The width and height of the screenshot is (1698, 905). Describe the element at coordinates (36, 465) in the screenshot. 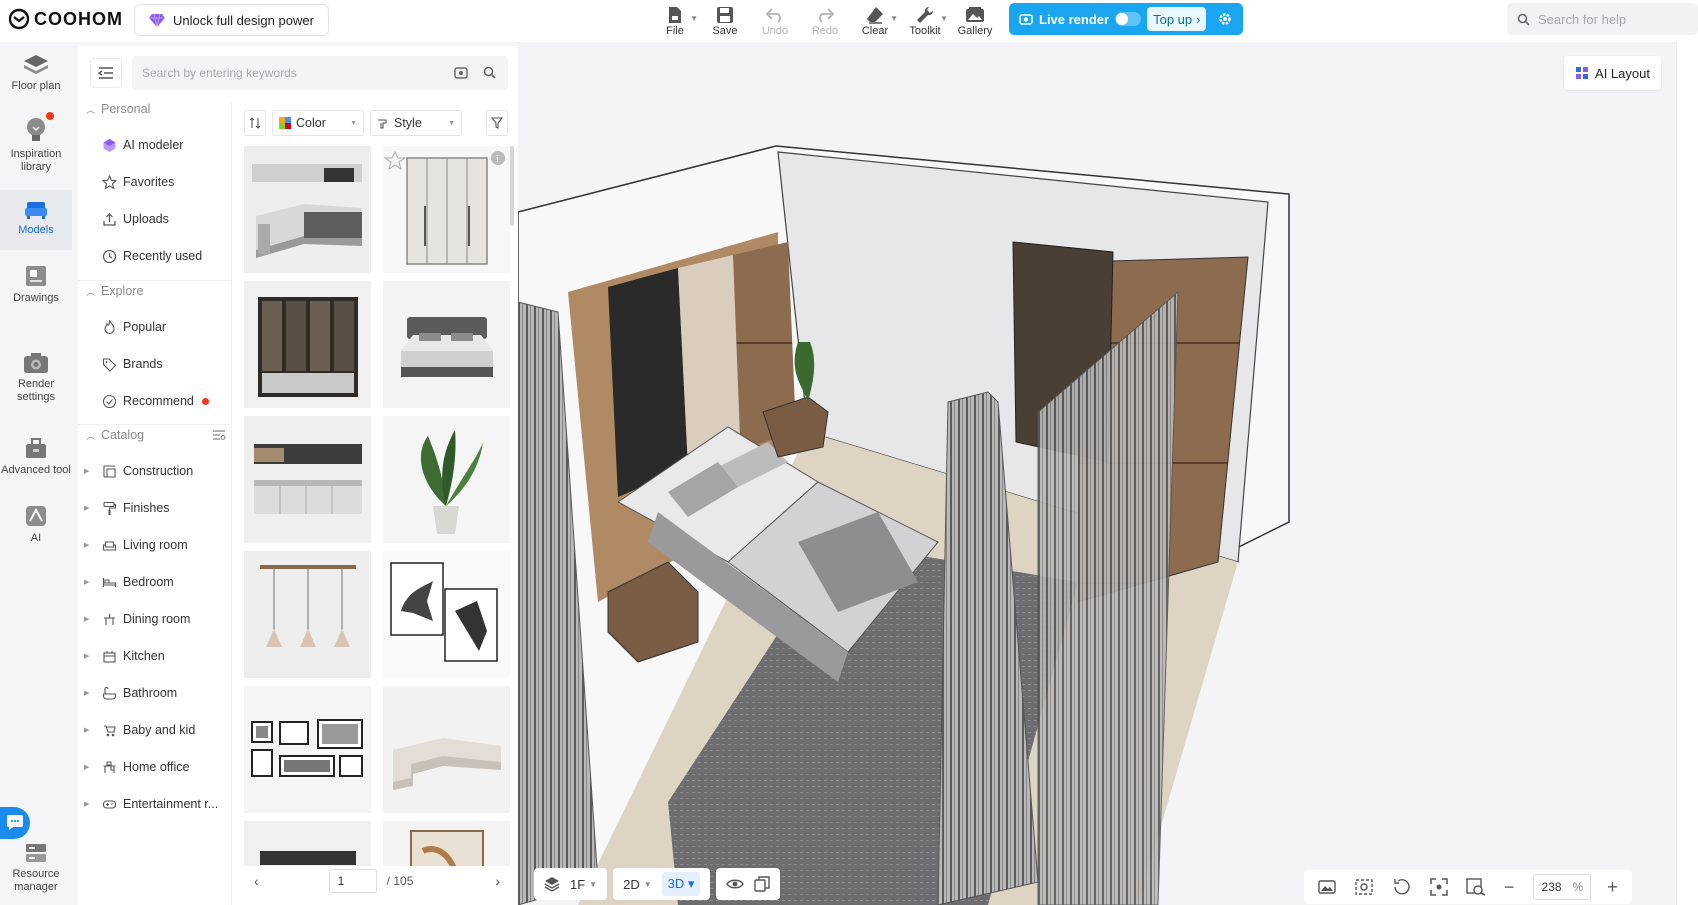

I see `nav-advanced-tool: Advanced tool` at that location.